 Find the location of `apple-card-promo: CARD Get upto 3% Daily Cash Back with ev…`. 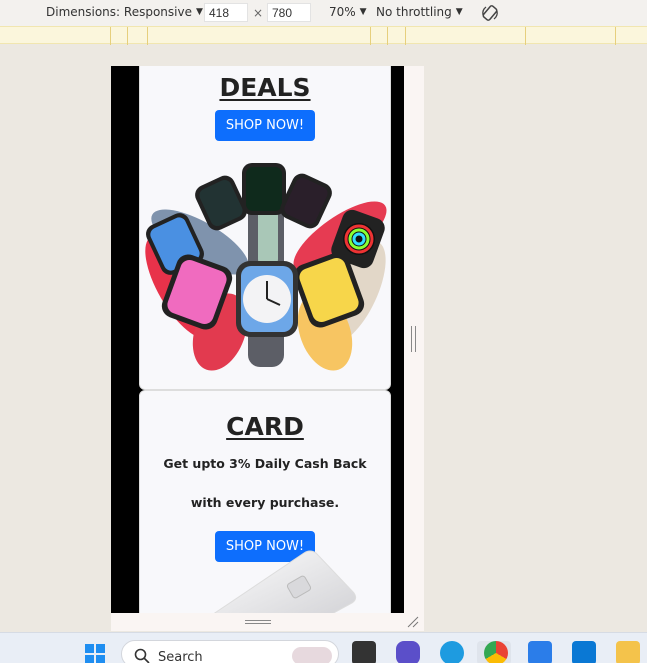

apple-card-promo: CARD Get upto 3% Daily Cash Back with ev… is located at coordinates (265, 501).